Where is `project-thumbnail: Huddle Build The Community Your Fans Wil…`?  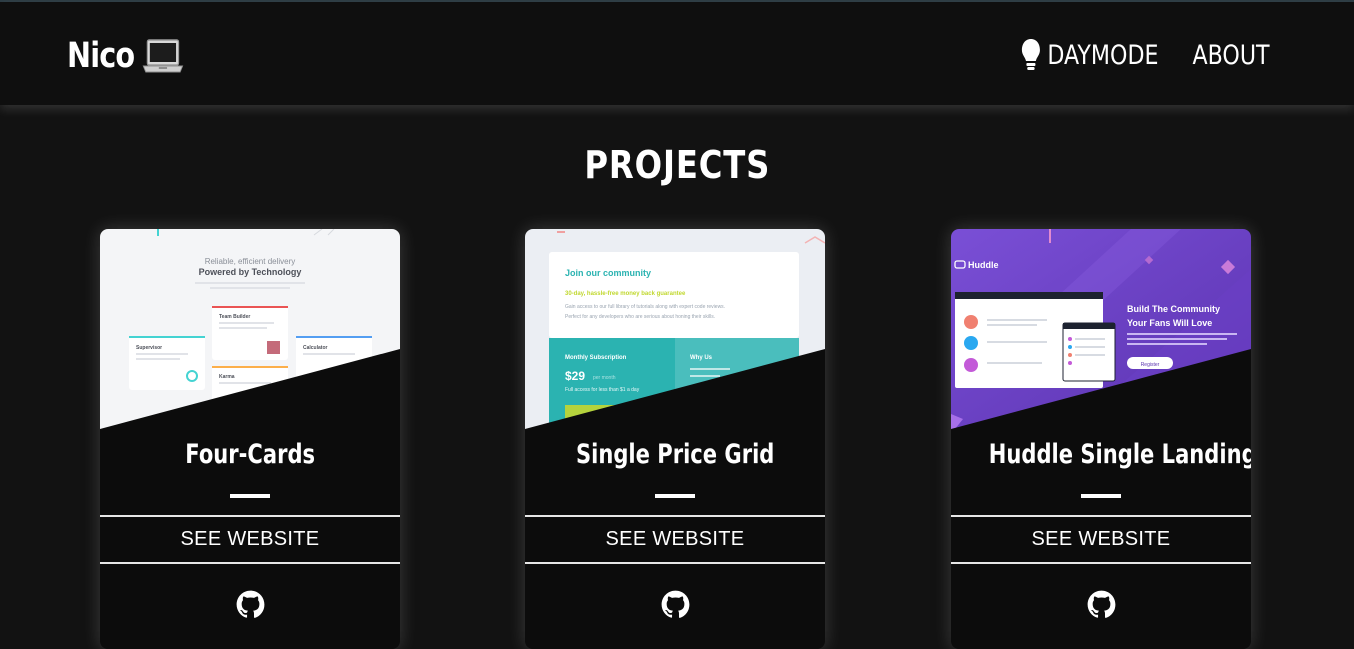 project-thumbnail: Huddle Build The Community Your Fans Wil… is located at coordinates (1101, 329).